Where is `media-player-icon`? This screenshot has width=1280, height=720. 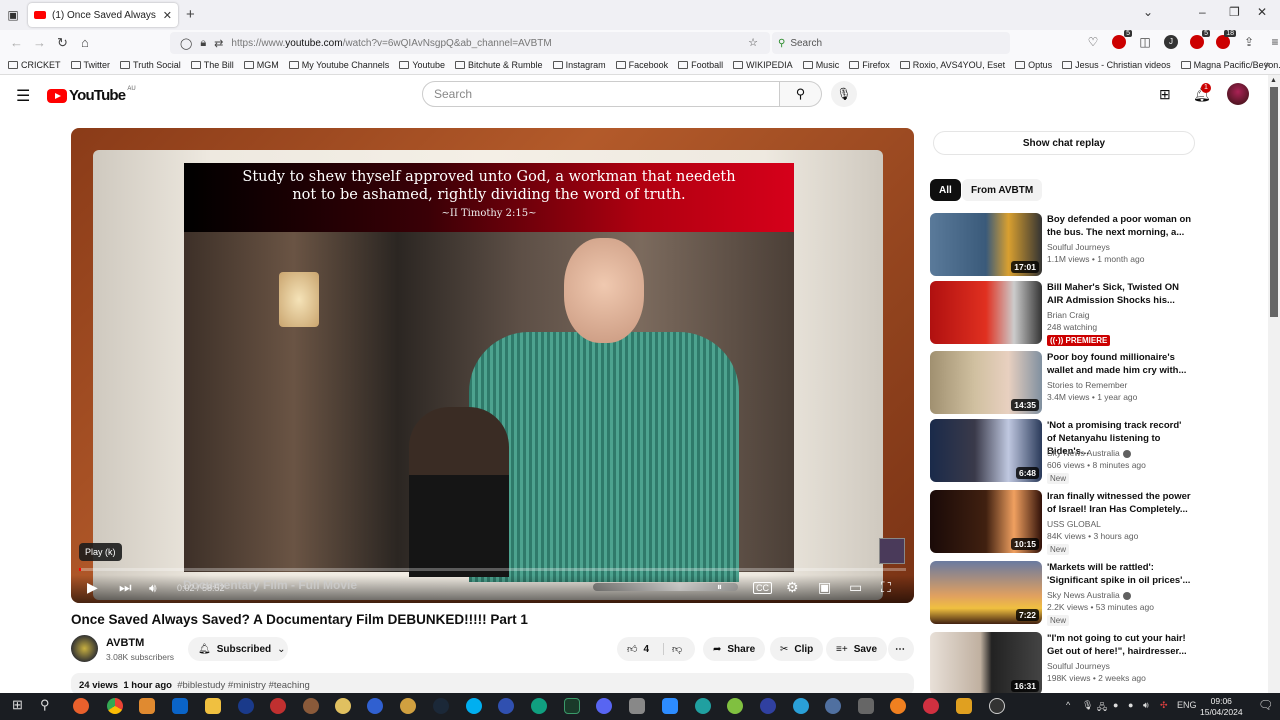
media-player-icon is located at coordinates (147, 706).